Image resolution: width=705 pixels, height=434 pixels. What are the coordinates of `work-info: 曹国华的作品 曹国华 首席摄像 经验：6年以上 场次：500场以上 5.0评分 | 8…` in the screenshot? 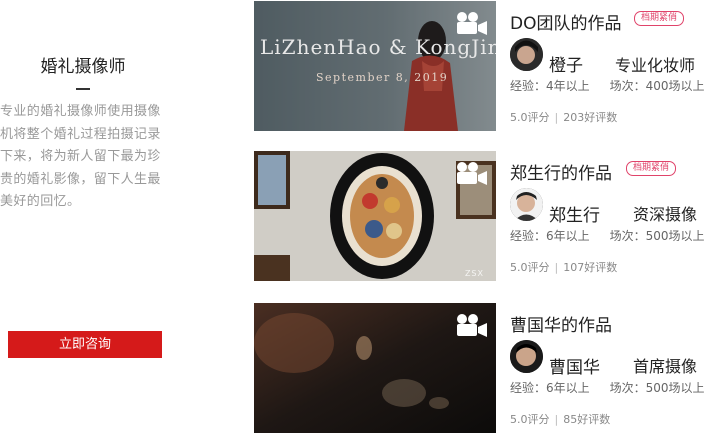 It's located at (607, 368).